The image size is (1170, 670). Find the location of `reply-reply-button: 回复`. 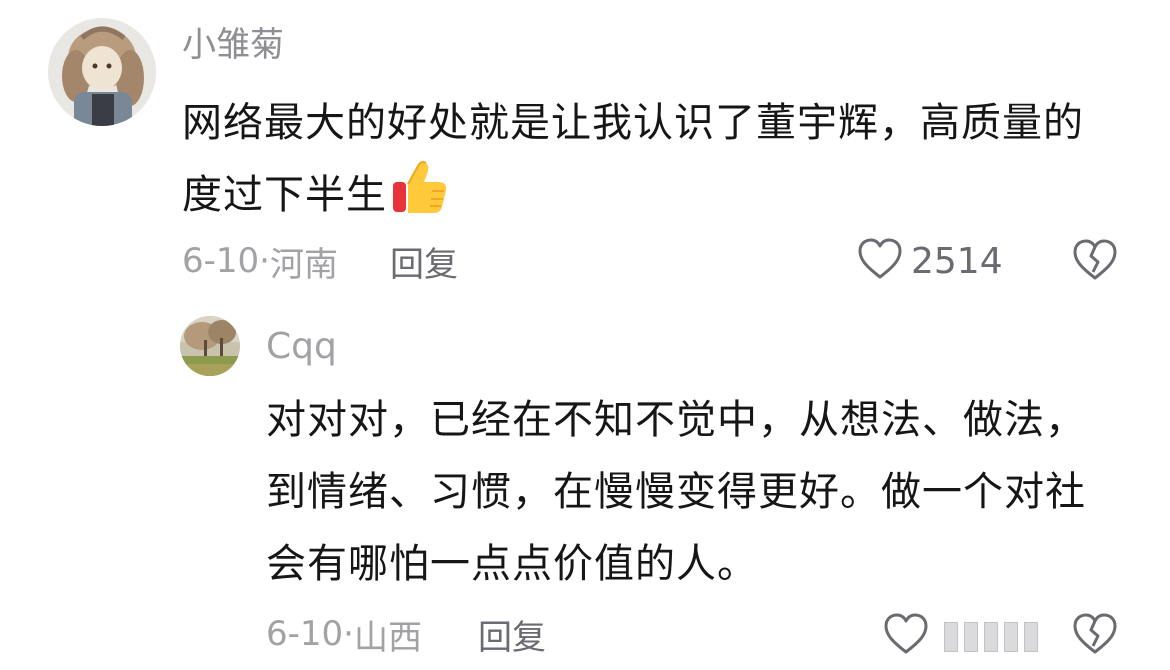

reply-reply-button: 回复 is located at coordinates (512, 634).